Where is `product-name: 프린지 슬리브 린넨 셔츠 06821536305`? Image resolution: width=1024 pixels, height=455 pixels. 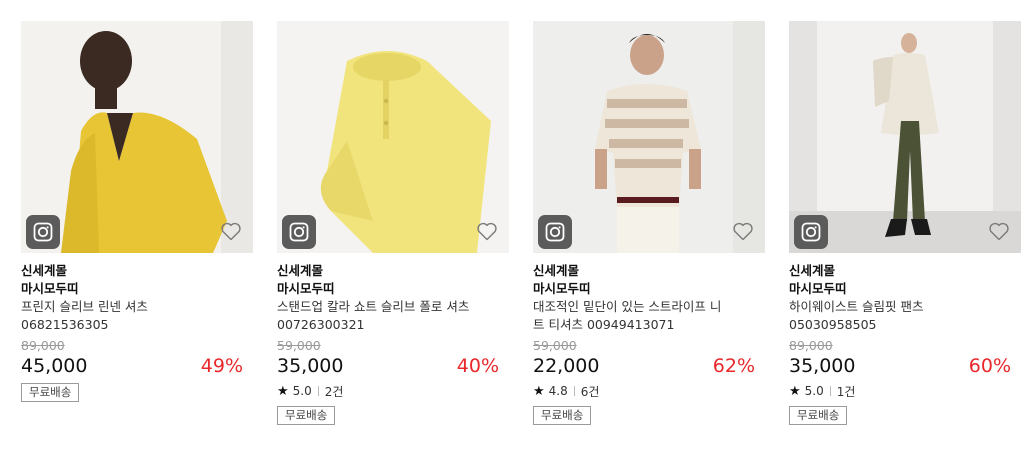
product-name: 프린지 슬리브 린넨 셔츠 06821536305 is located at coordinates (119, 316).